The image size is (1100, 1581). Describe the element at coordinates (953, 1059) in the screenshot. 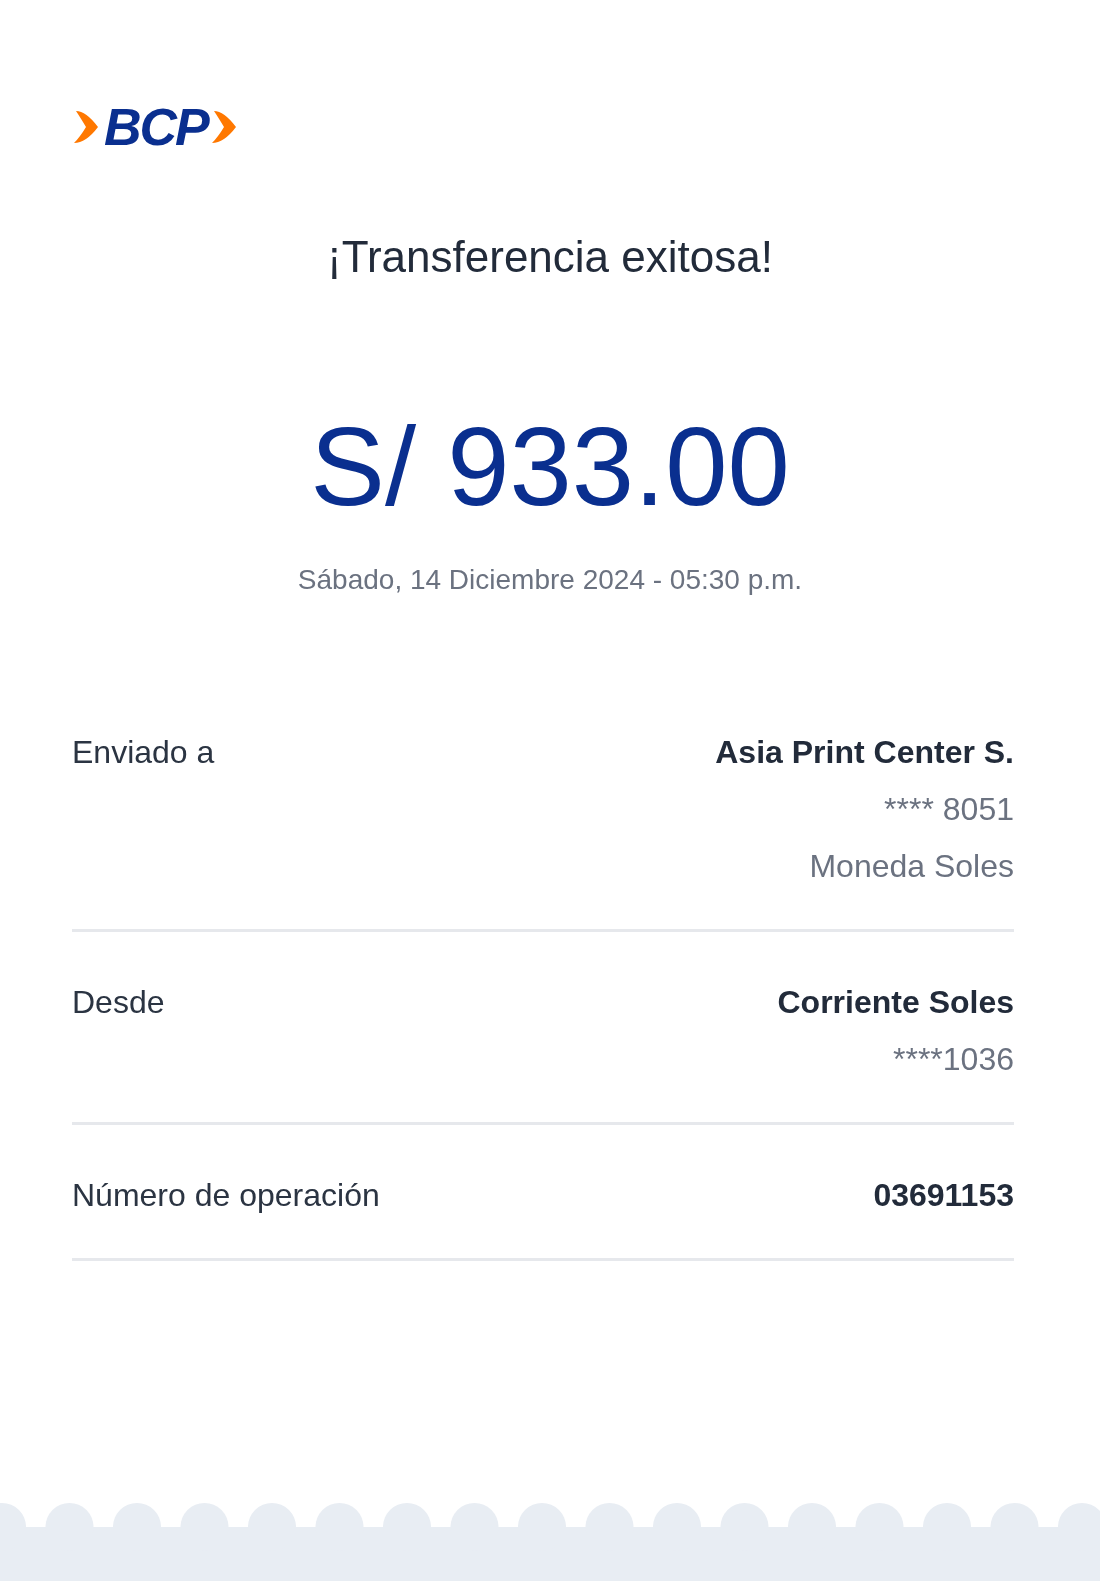

I see `detail-value: ****1036` at that location.